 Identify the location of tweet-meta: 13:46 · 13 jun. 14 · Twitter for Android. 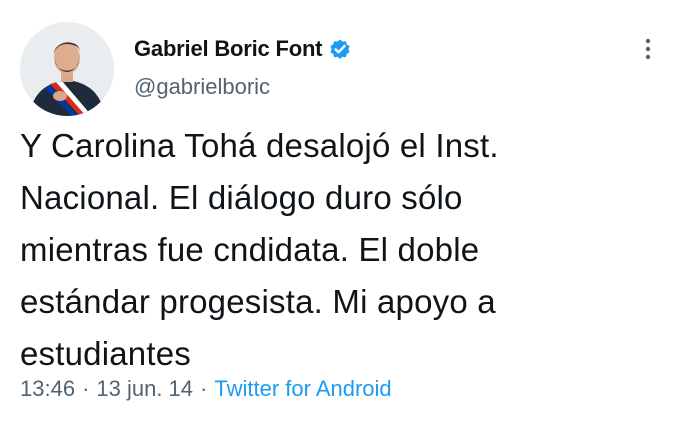
(206, 389).